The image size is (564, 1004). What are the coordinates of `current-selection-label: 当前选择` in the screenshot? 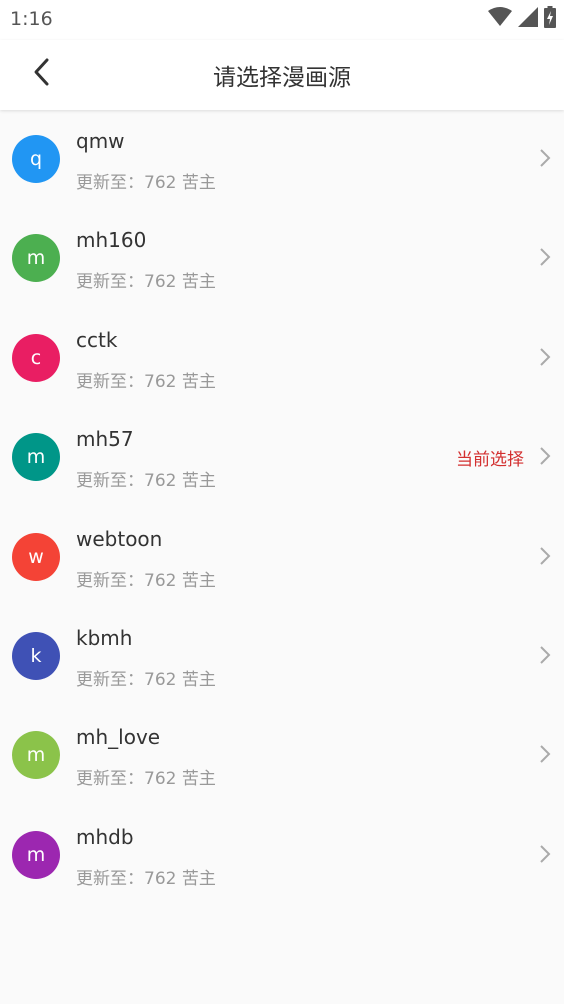 It's located at (490, 460).